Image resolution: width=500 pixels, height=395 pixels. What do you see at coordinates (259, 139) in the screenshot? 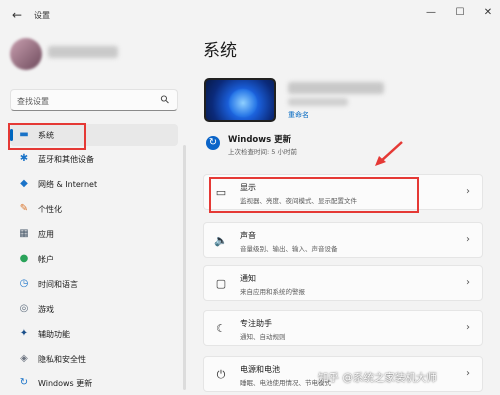
I see `windows-update-title: Windows 更新` at bounding box center [259, 139].